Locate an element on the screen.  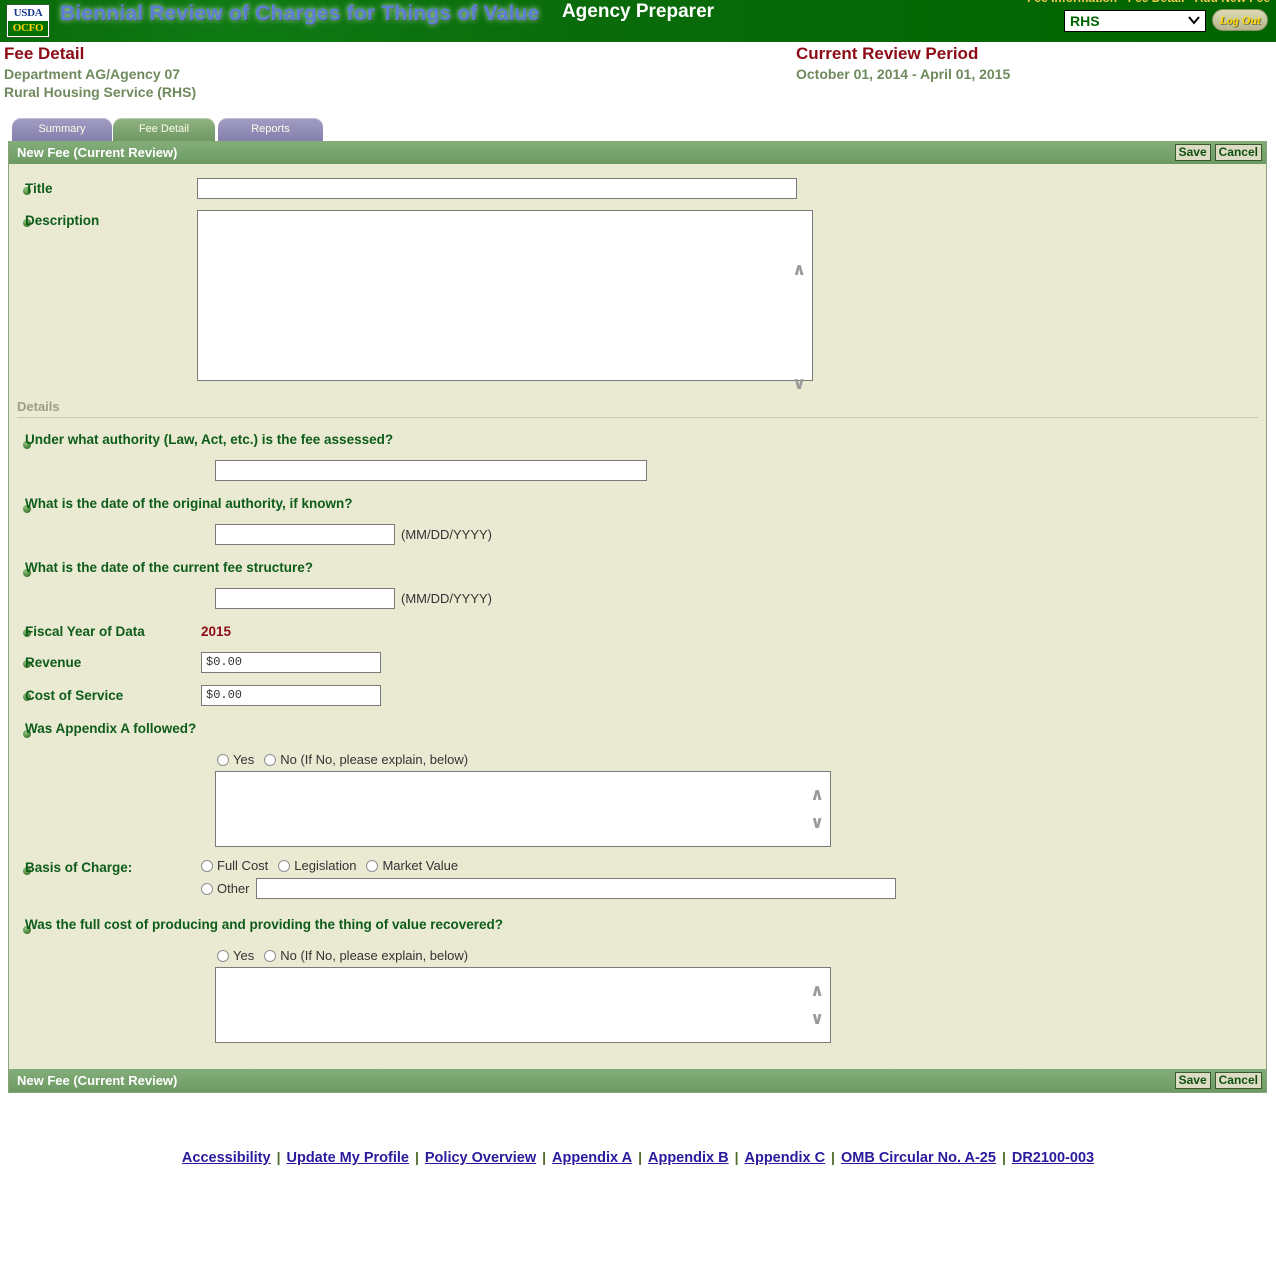
page-subtitle-agency: Rural Housing Service (RHS) is located at coordinates (100, 92).